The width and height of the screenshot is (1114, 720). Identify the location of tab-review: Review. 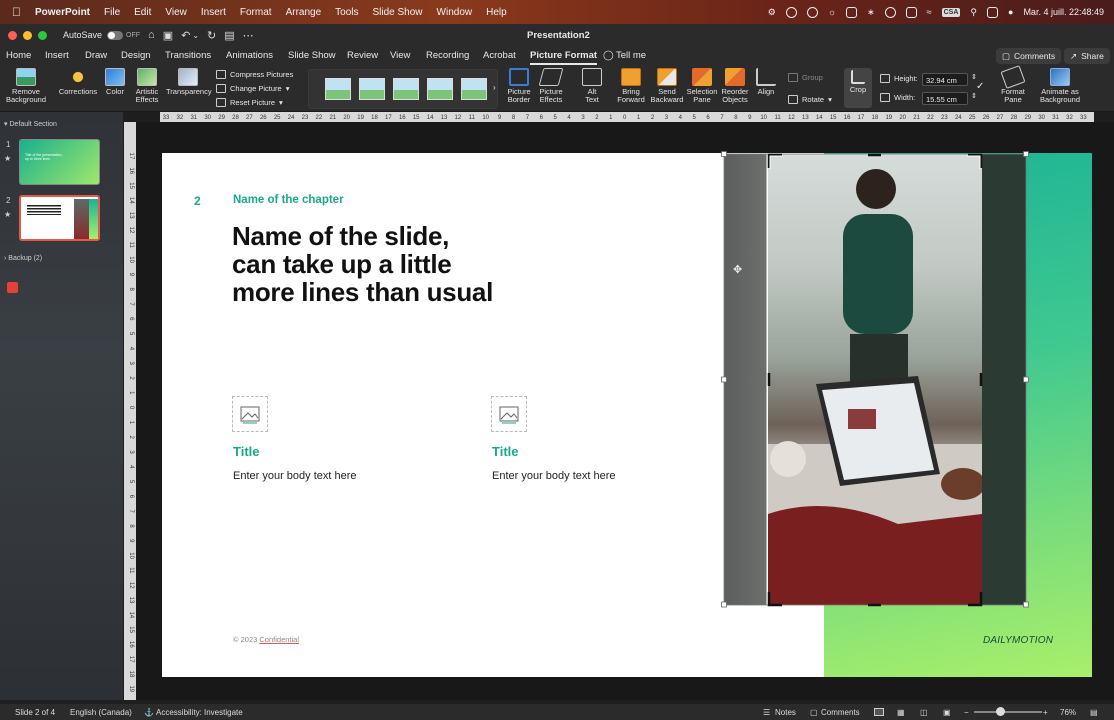
(362, 55).